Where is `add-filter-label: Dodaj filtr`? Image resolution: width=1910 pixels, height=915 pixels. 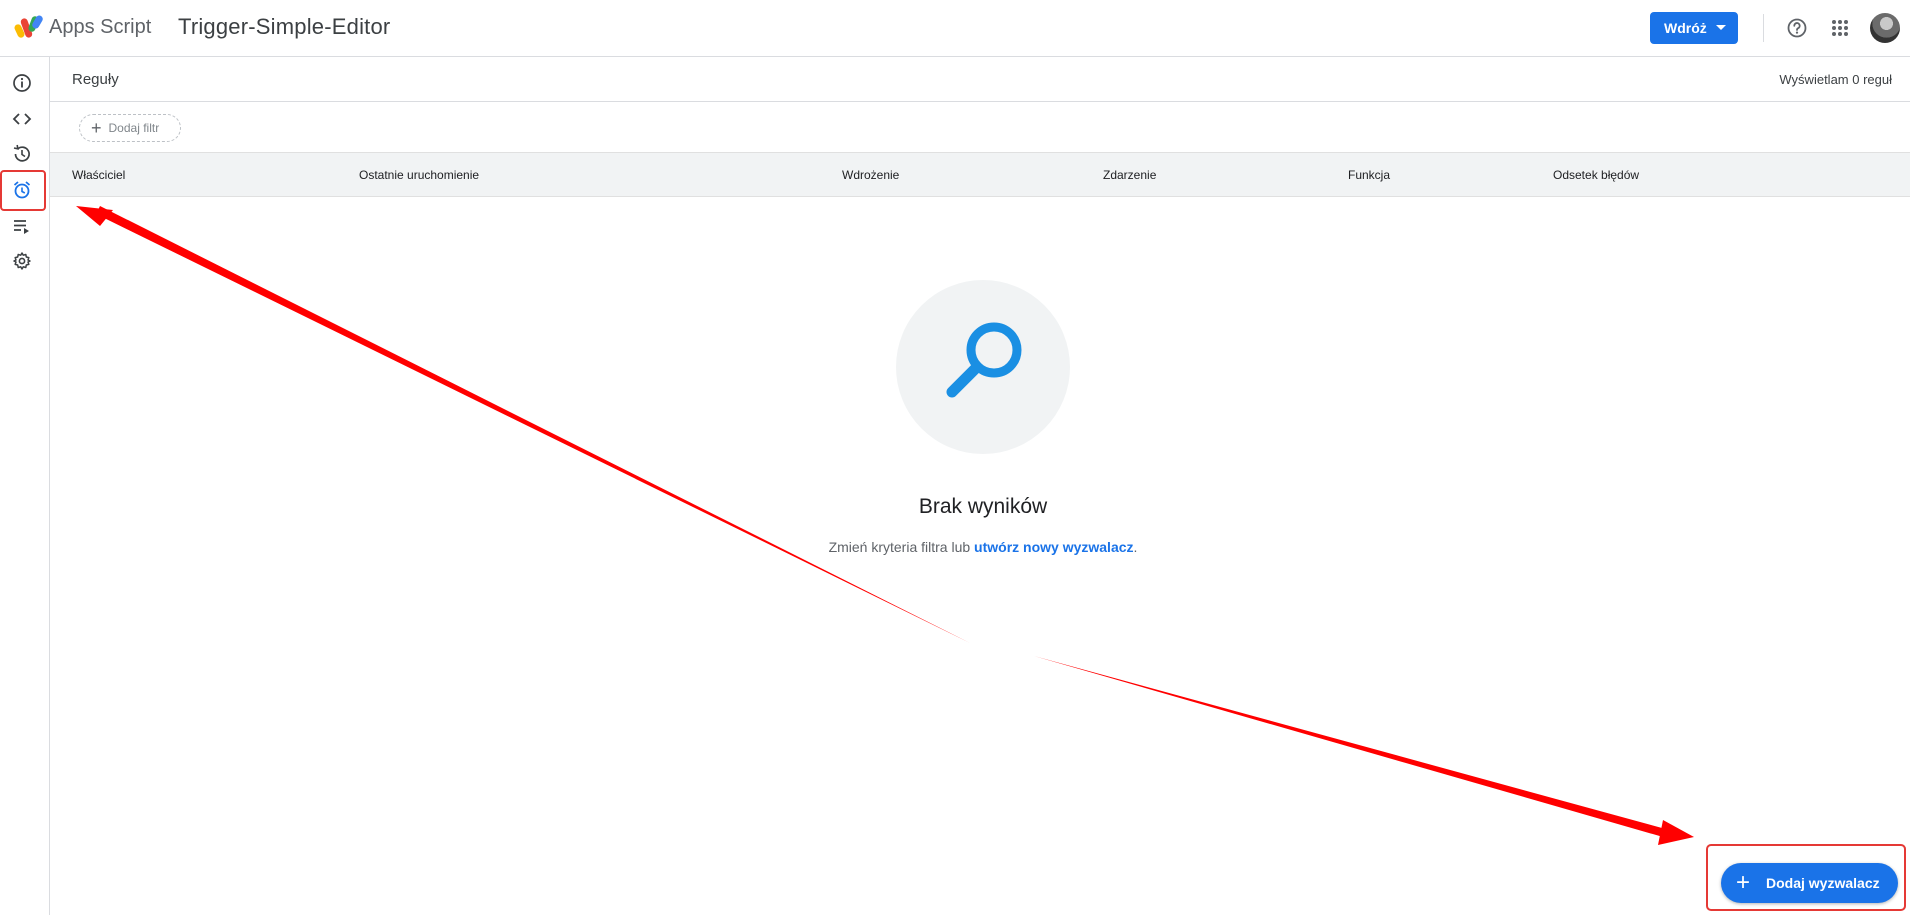 add-filter-label: Dodaj filtr is located at coordinates (134, 128).